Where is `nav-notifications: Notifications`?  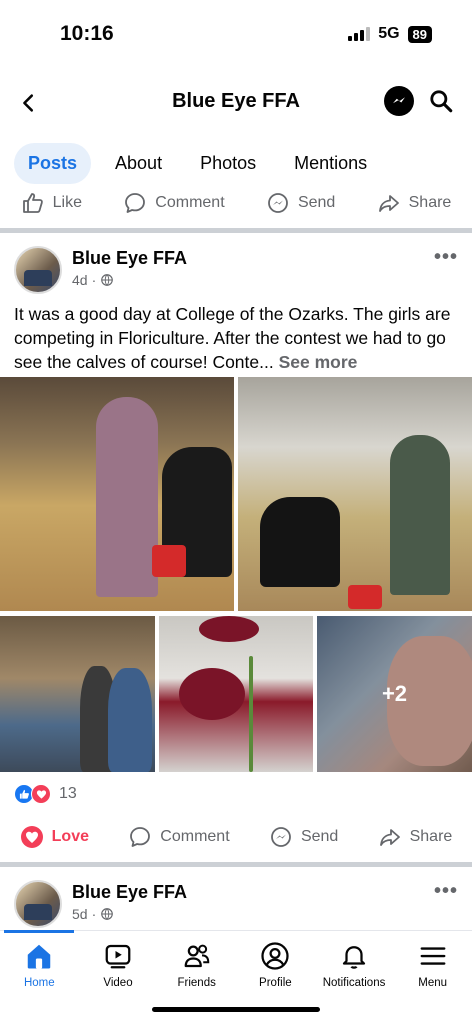
nav-notifications: Notifications is located at coordinates (354, 965).